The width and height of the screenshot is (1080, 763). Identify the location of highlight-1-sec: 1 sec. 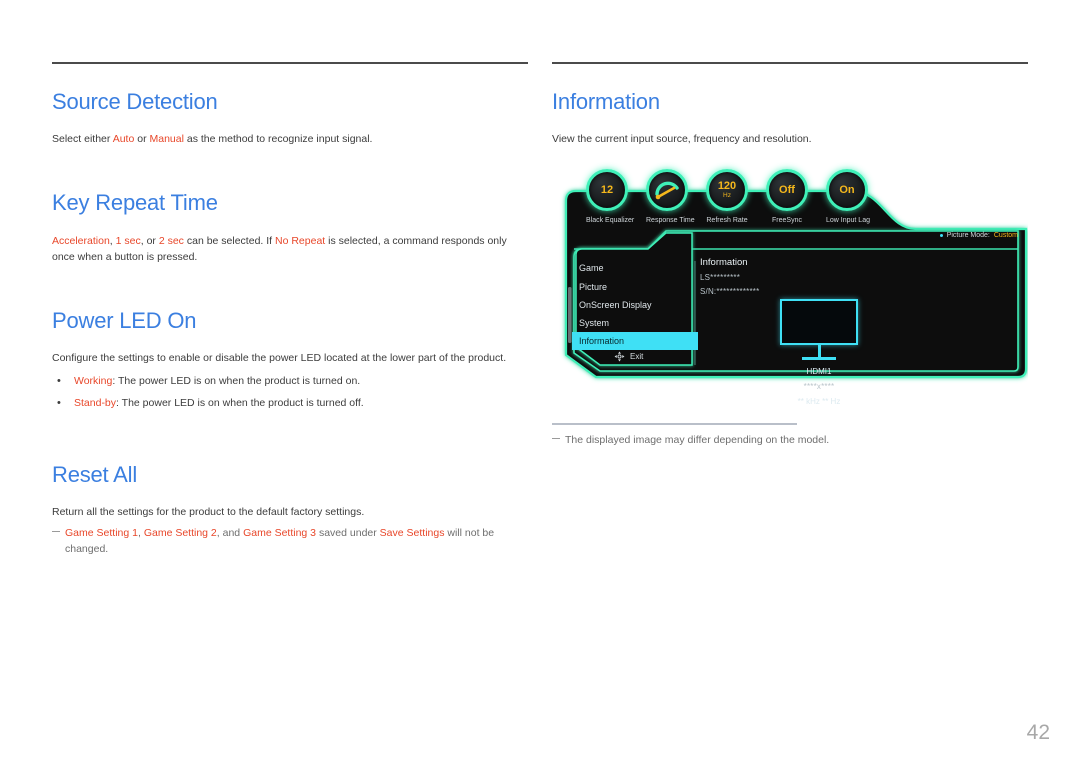
(128, 240).